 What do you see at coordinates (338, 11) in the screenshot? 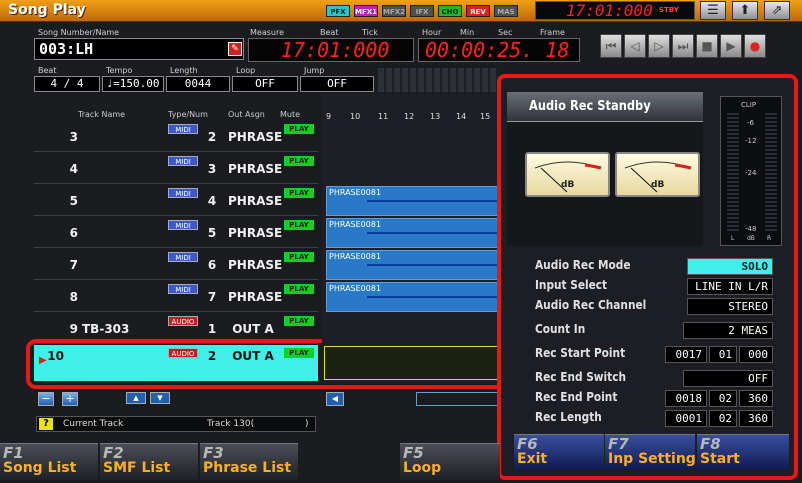
I see `status-pfx: PFX` at bounding box center [338, 11].